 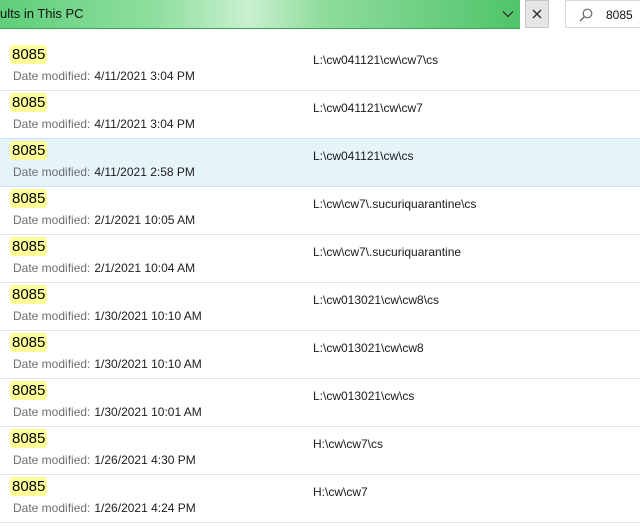 I want to click on result-date-modified: Date modified: 1/26/2021 4:24 PM, so click(x=104, y=508).